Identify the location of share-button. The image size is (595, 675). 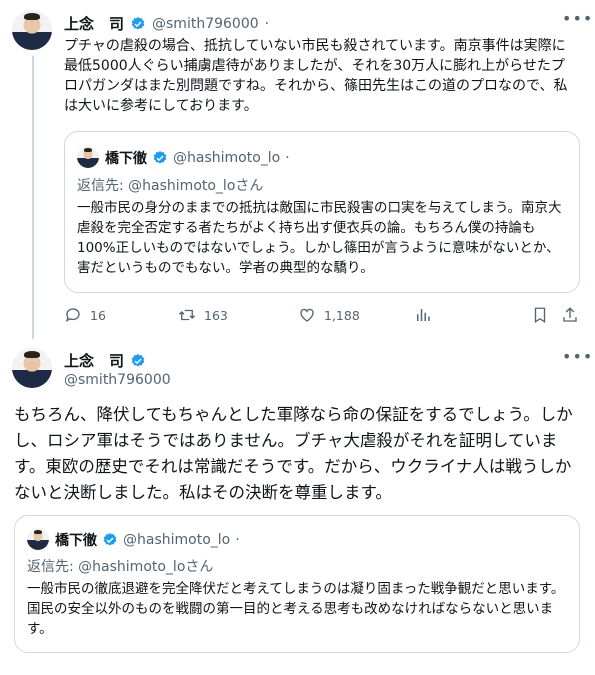
(570, 315).